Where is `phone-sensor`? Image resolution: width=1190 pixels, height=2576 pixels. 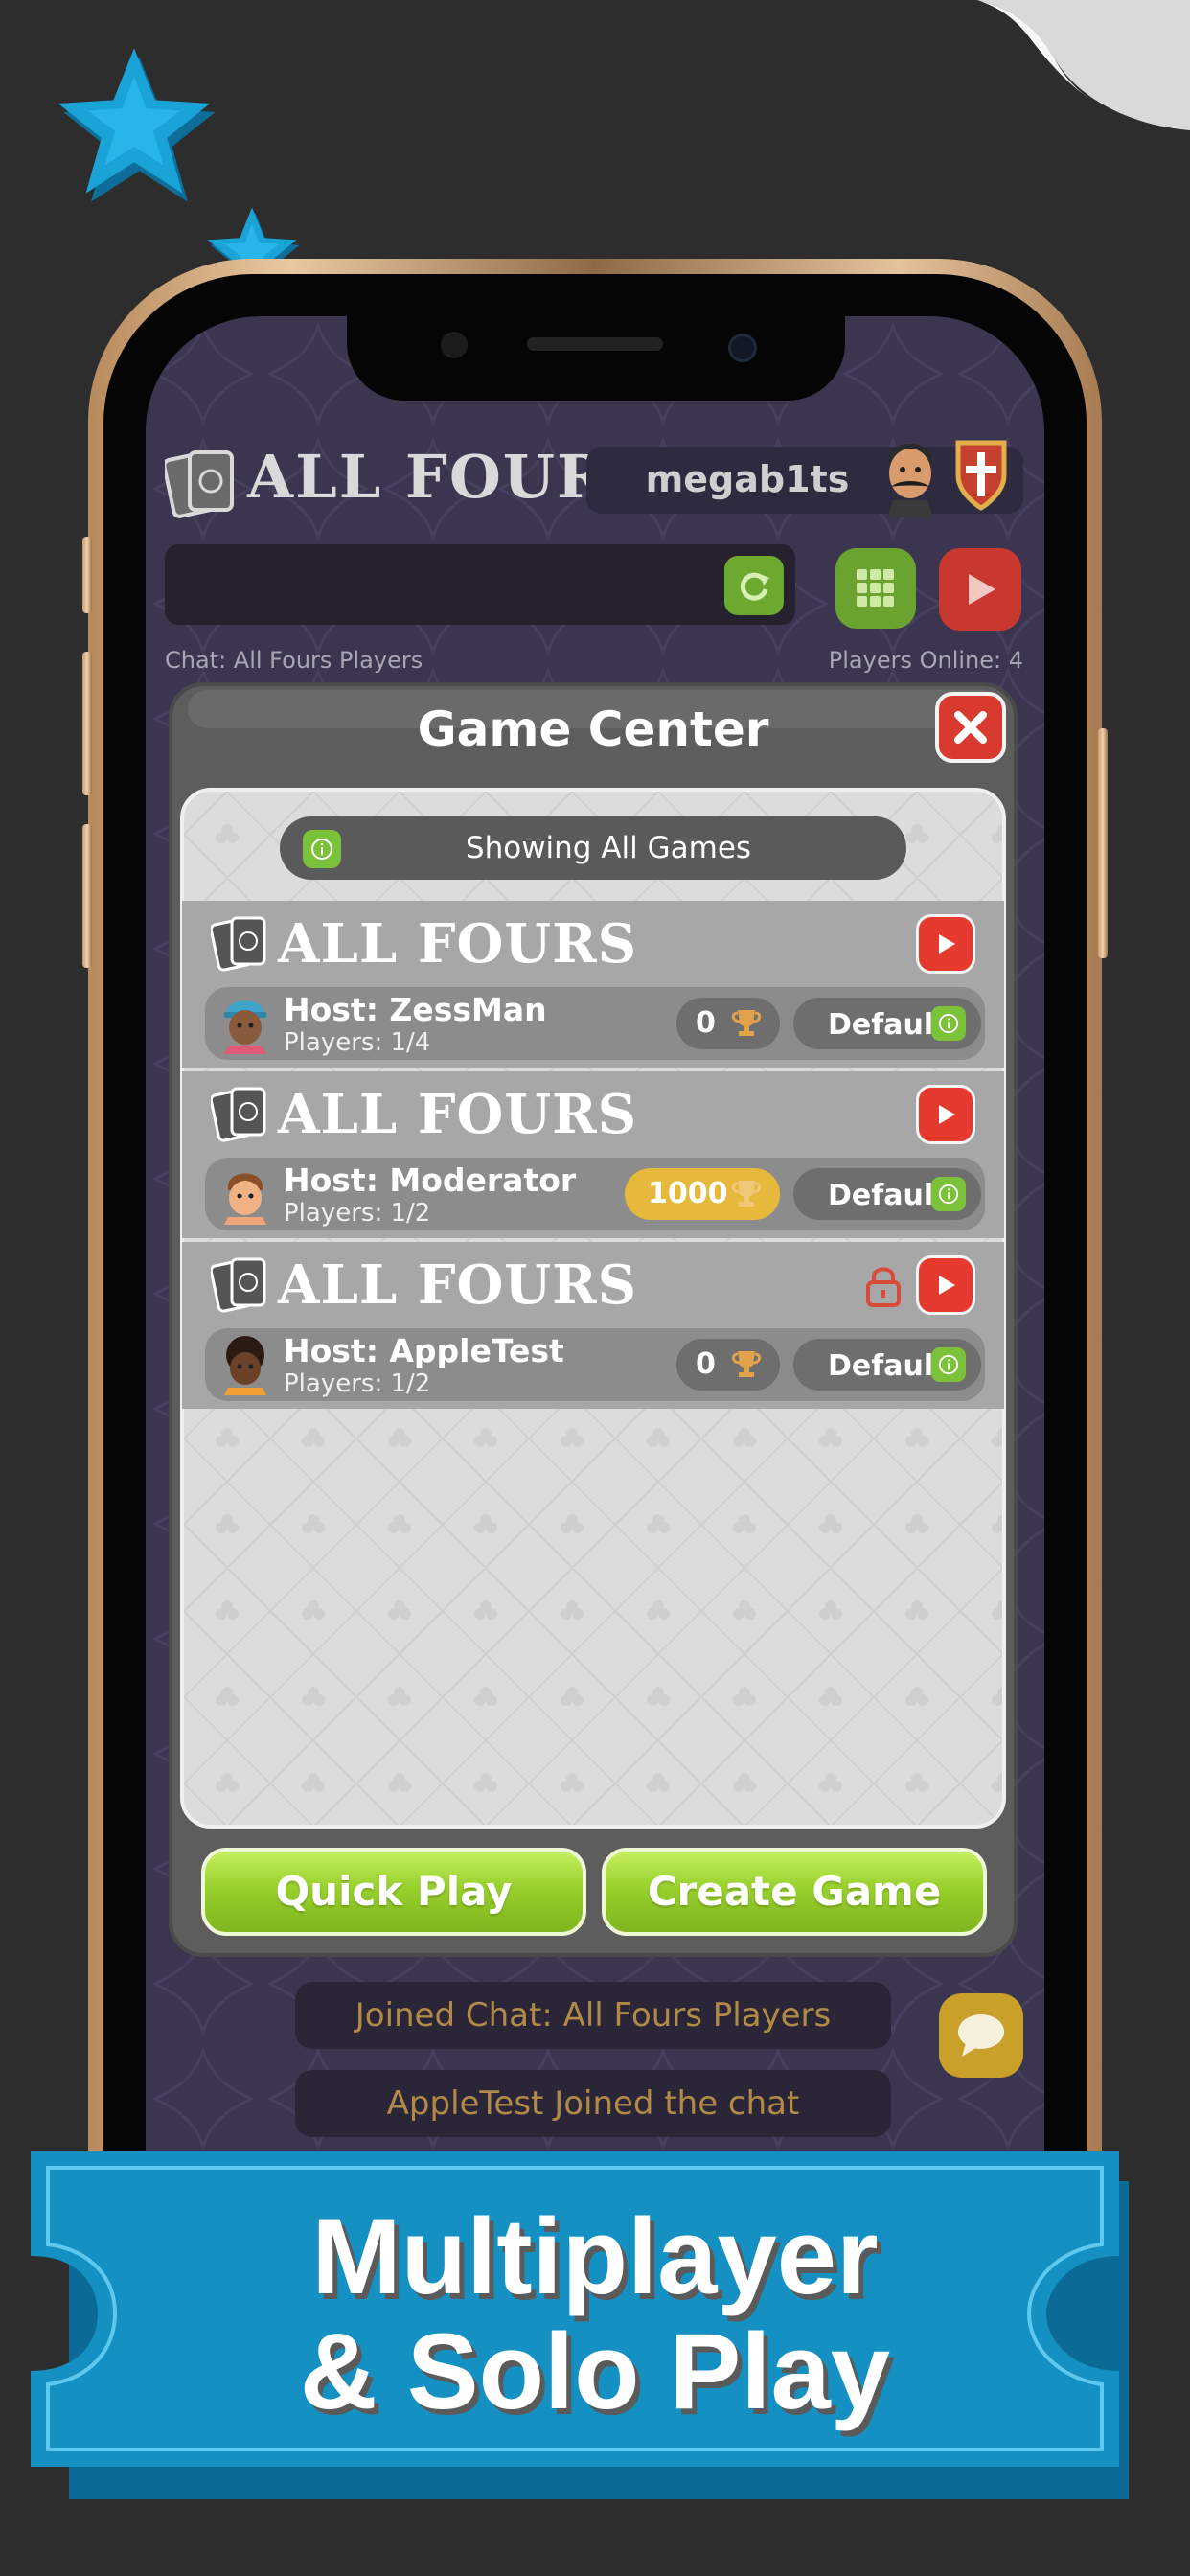
phone-sensor is located at coordinates (743, 348).